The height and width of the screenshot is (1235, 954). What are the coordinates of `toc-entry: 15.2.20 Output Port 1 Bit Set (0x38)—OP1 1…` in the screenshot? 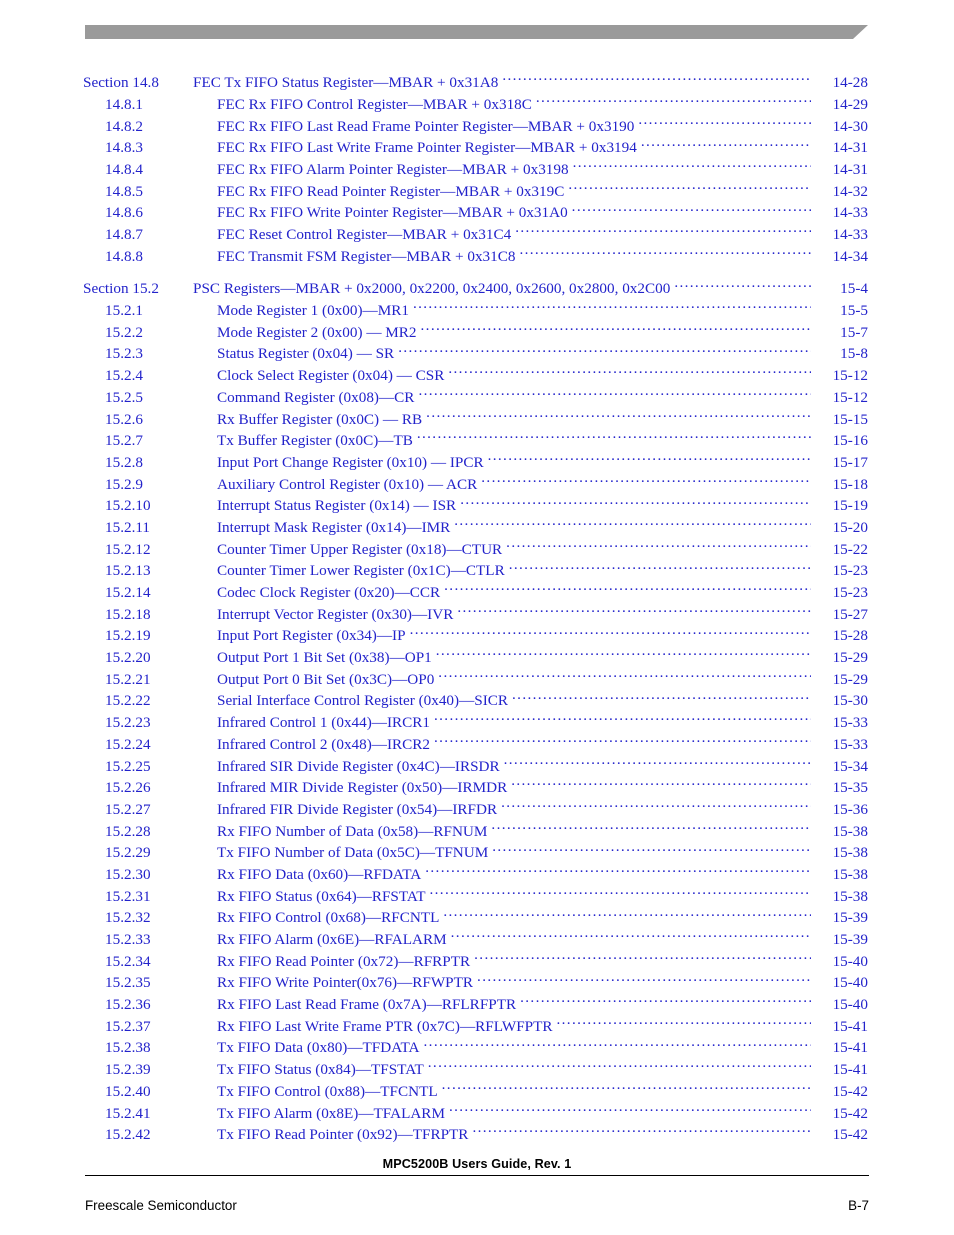 It's located at (477, 658).